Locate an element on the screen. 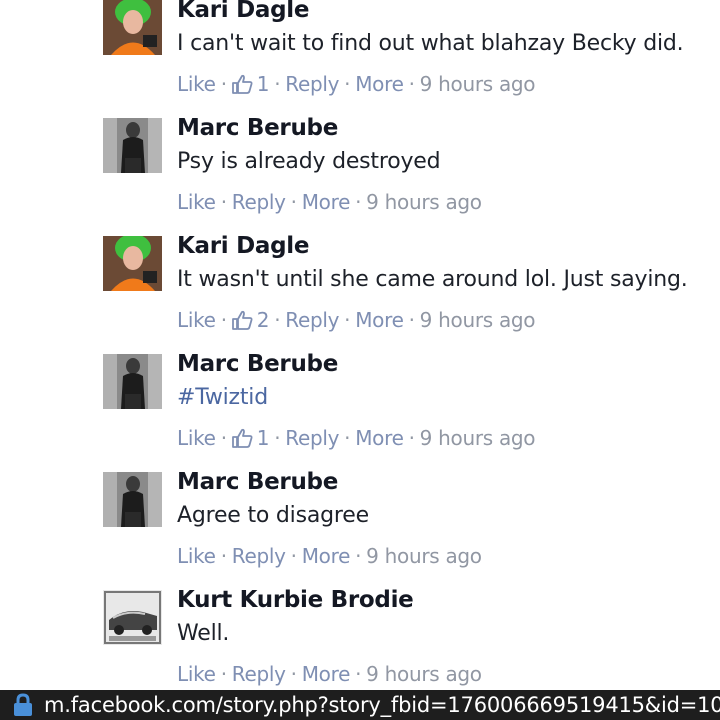 The height and width of the screenshot is (720, 720). lock-icon is located at coordinates (23, 704).